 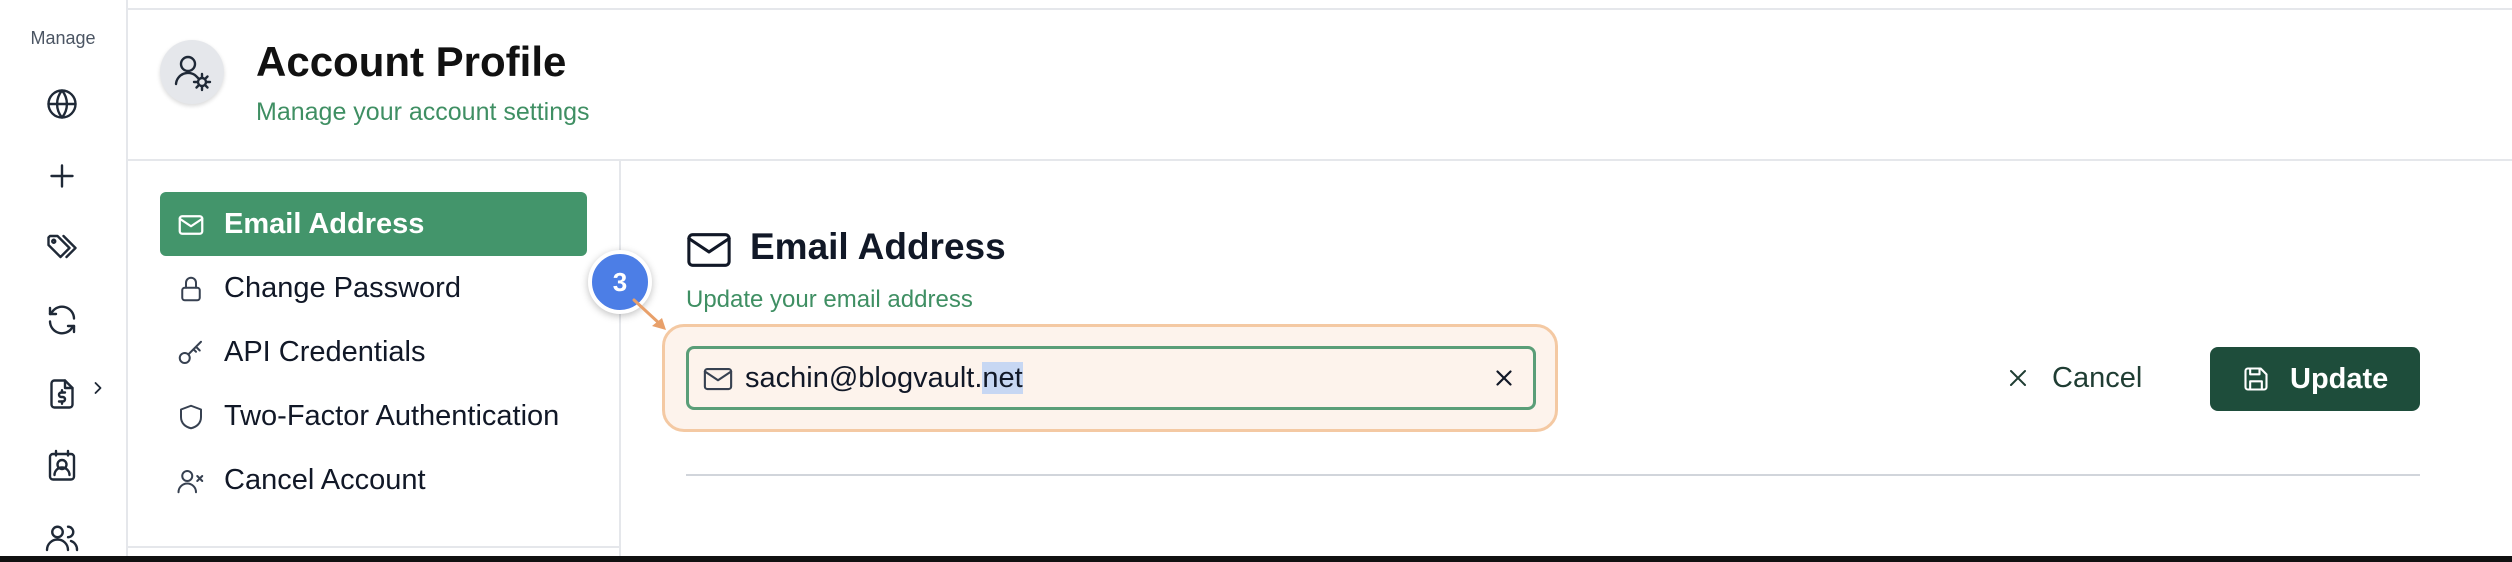 I want to click on subnav-label: API Credentials, so click(x=325, y=352).